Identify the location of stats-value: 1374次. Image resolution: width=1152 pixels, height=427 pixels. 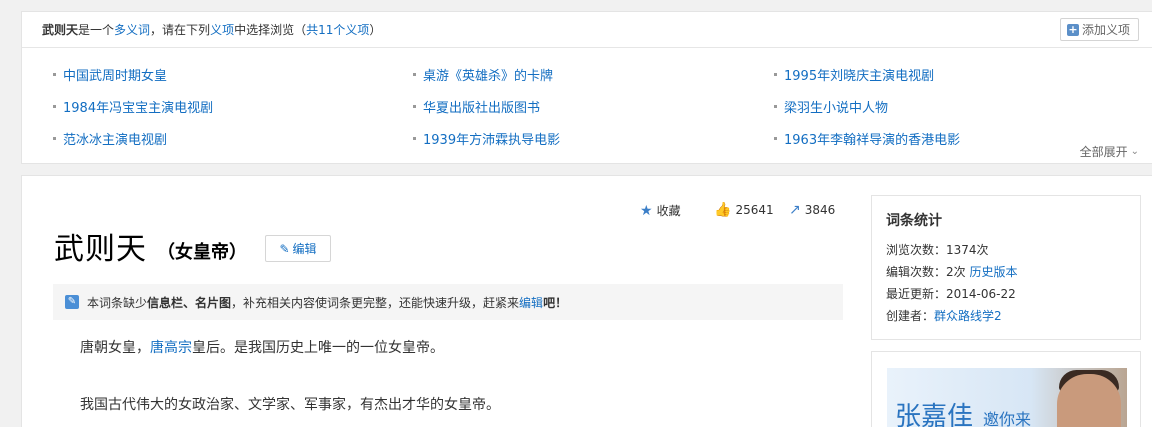
(967, 250).